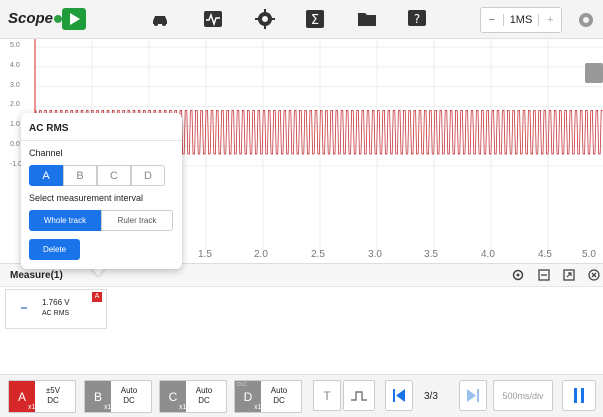 The image size is (603, 417). What do you see at coordinates (279, 400) in the screenshot?
I see `channel-d-coupling: DC` at bounding box center [279, 400].